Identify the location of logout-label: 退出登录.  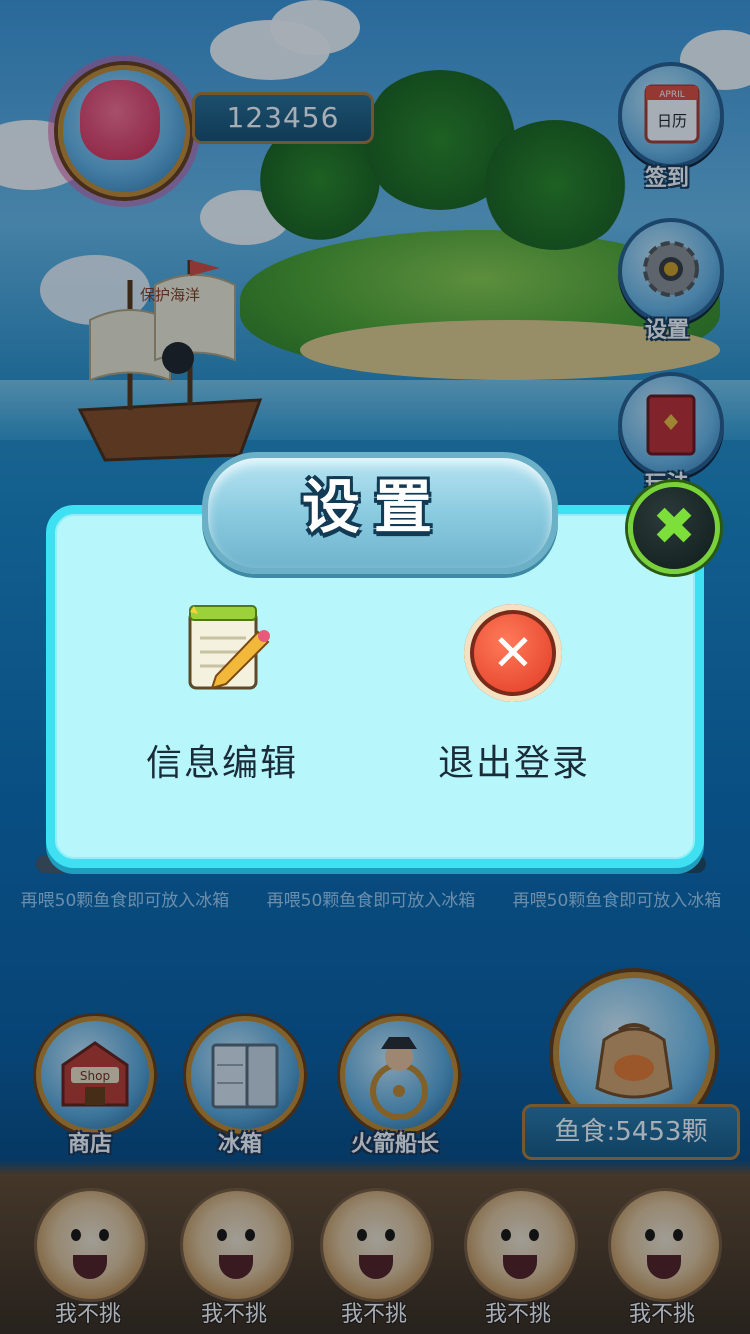
(514, 760).